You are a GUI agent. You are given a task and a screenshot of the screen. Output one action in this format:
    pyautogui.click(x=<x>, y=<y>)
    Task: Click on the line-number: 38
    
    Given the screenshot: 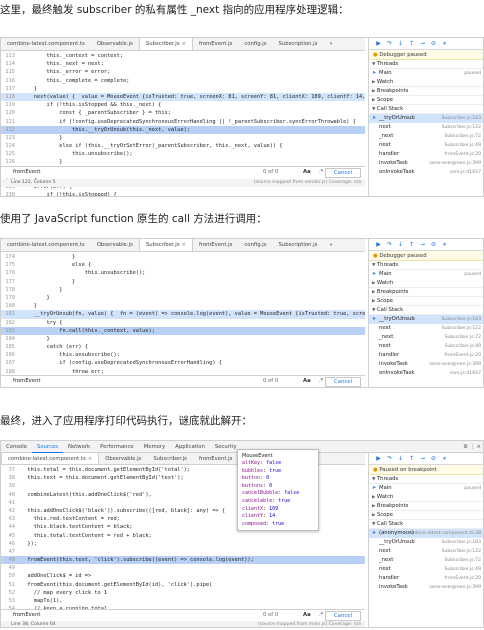 What is the action you would take?
    pyautogui.click(x=11, y=478)
    